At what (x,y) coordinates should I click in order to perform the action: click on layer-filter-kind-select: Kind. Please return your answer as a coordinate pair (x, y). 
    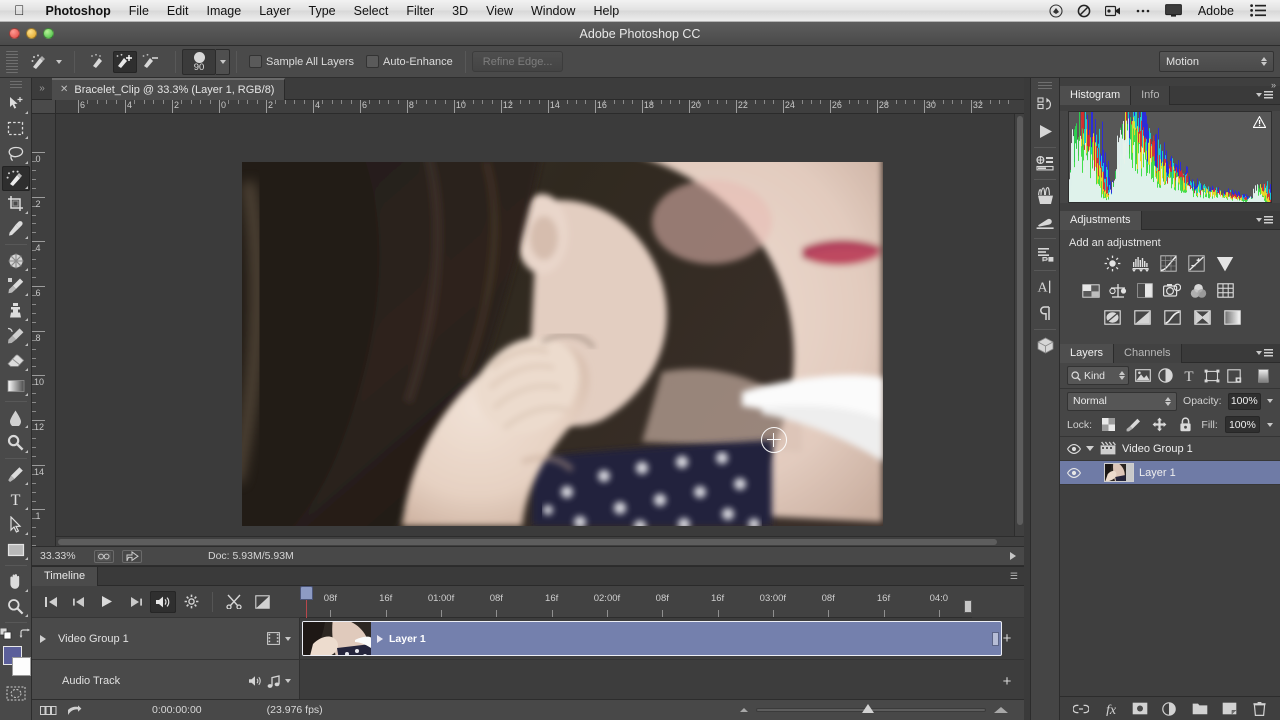
    Looking at the image, I should click on (1098, 375).